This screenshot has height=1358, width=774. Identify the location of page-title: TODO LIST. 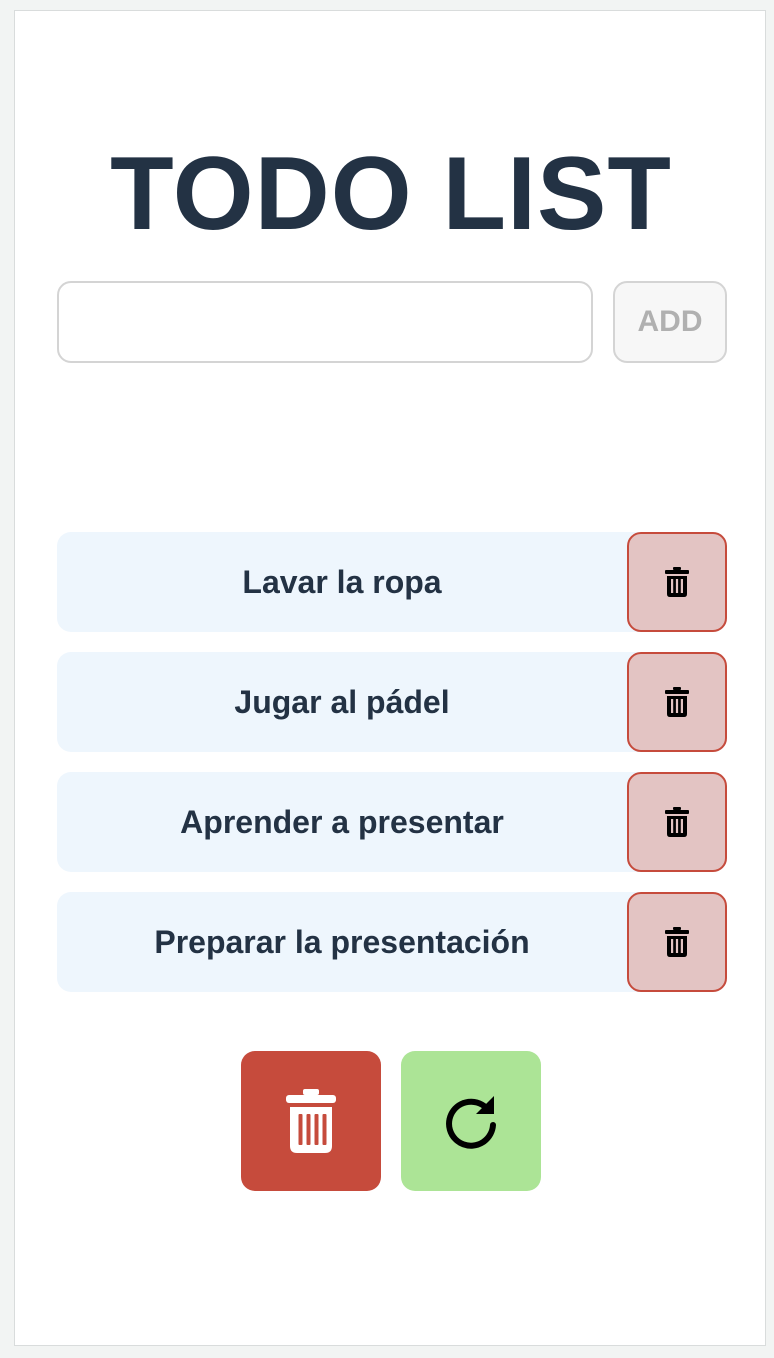
(391, 194).